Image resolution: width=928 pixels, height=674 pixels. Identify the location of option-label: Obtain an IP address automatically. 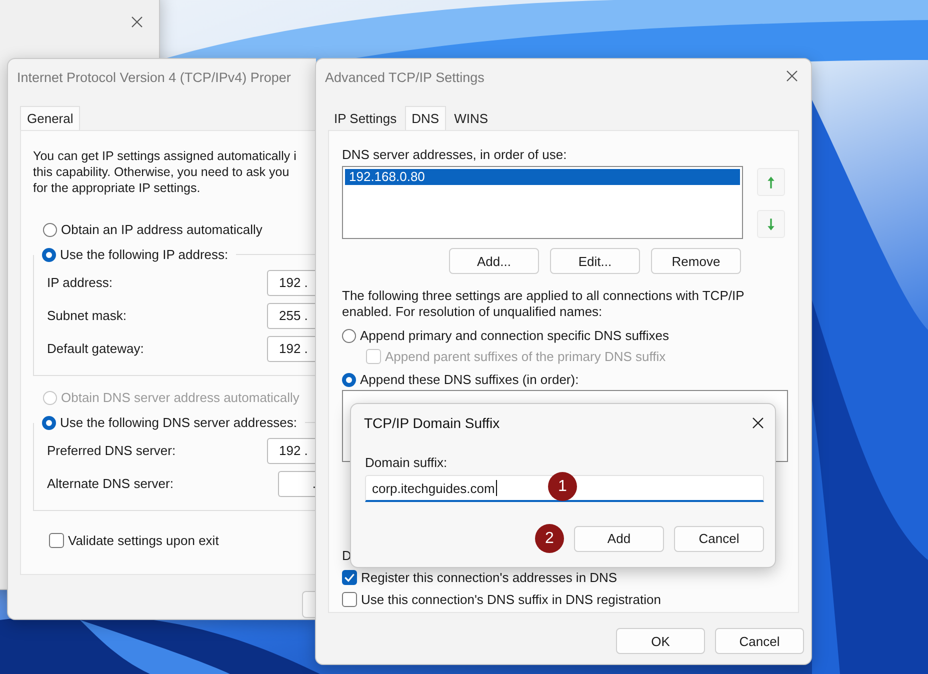
(161, 229).